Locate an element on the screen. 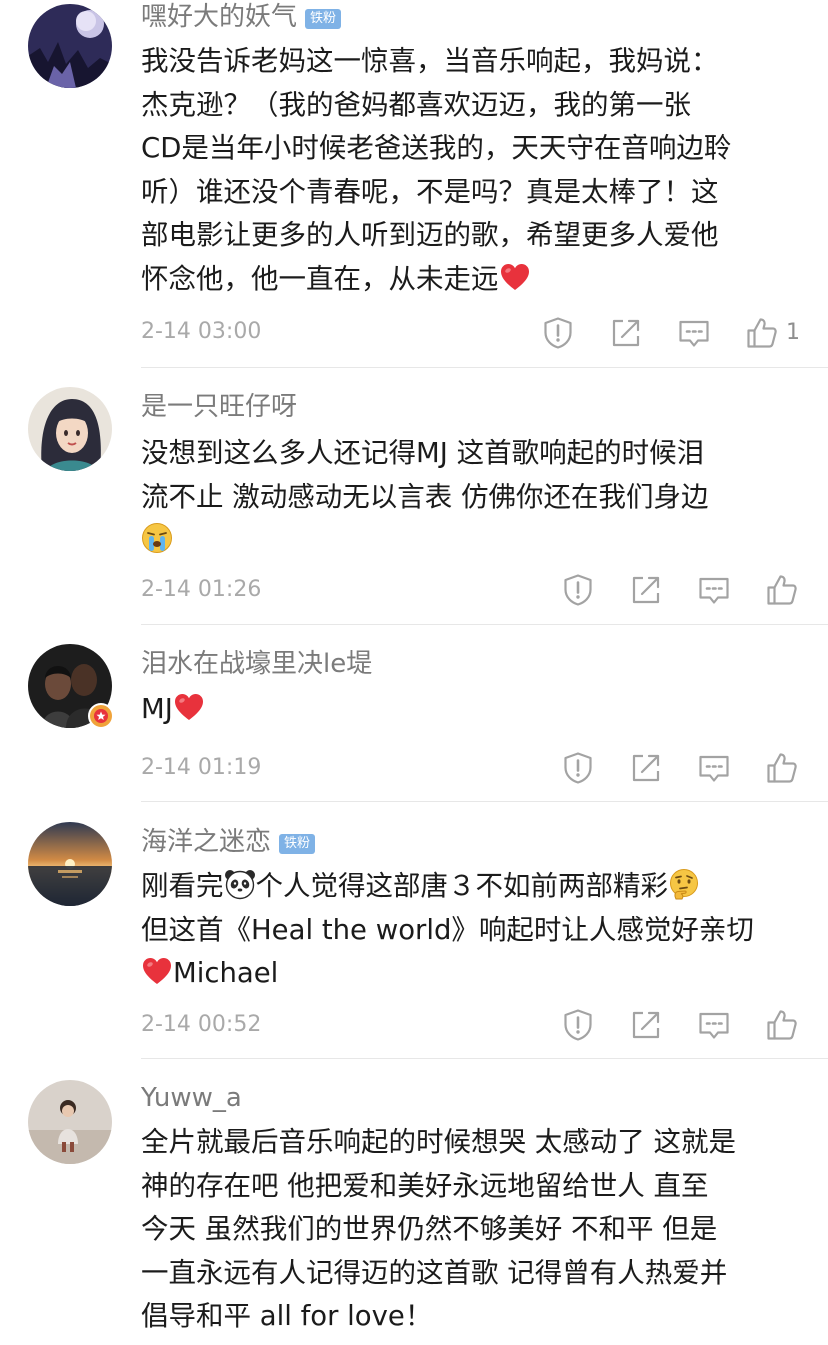 The image size is (828, 1345). comment-text-line: 听）谁还没个青春呢，不是吗？真是太棒了！这 is located at coordinates (430, 191).